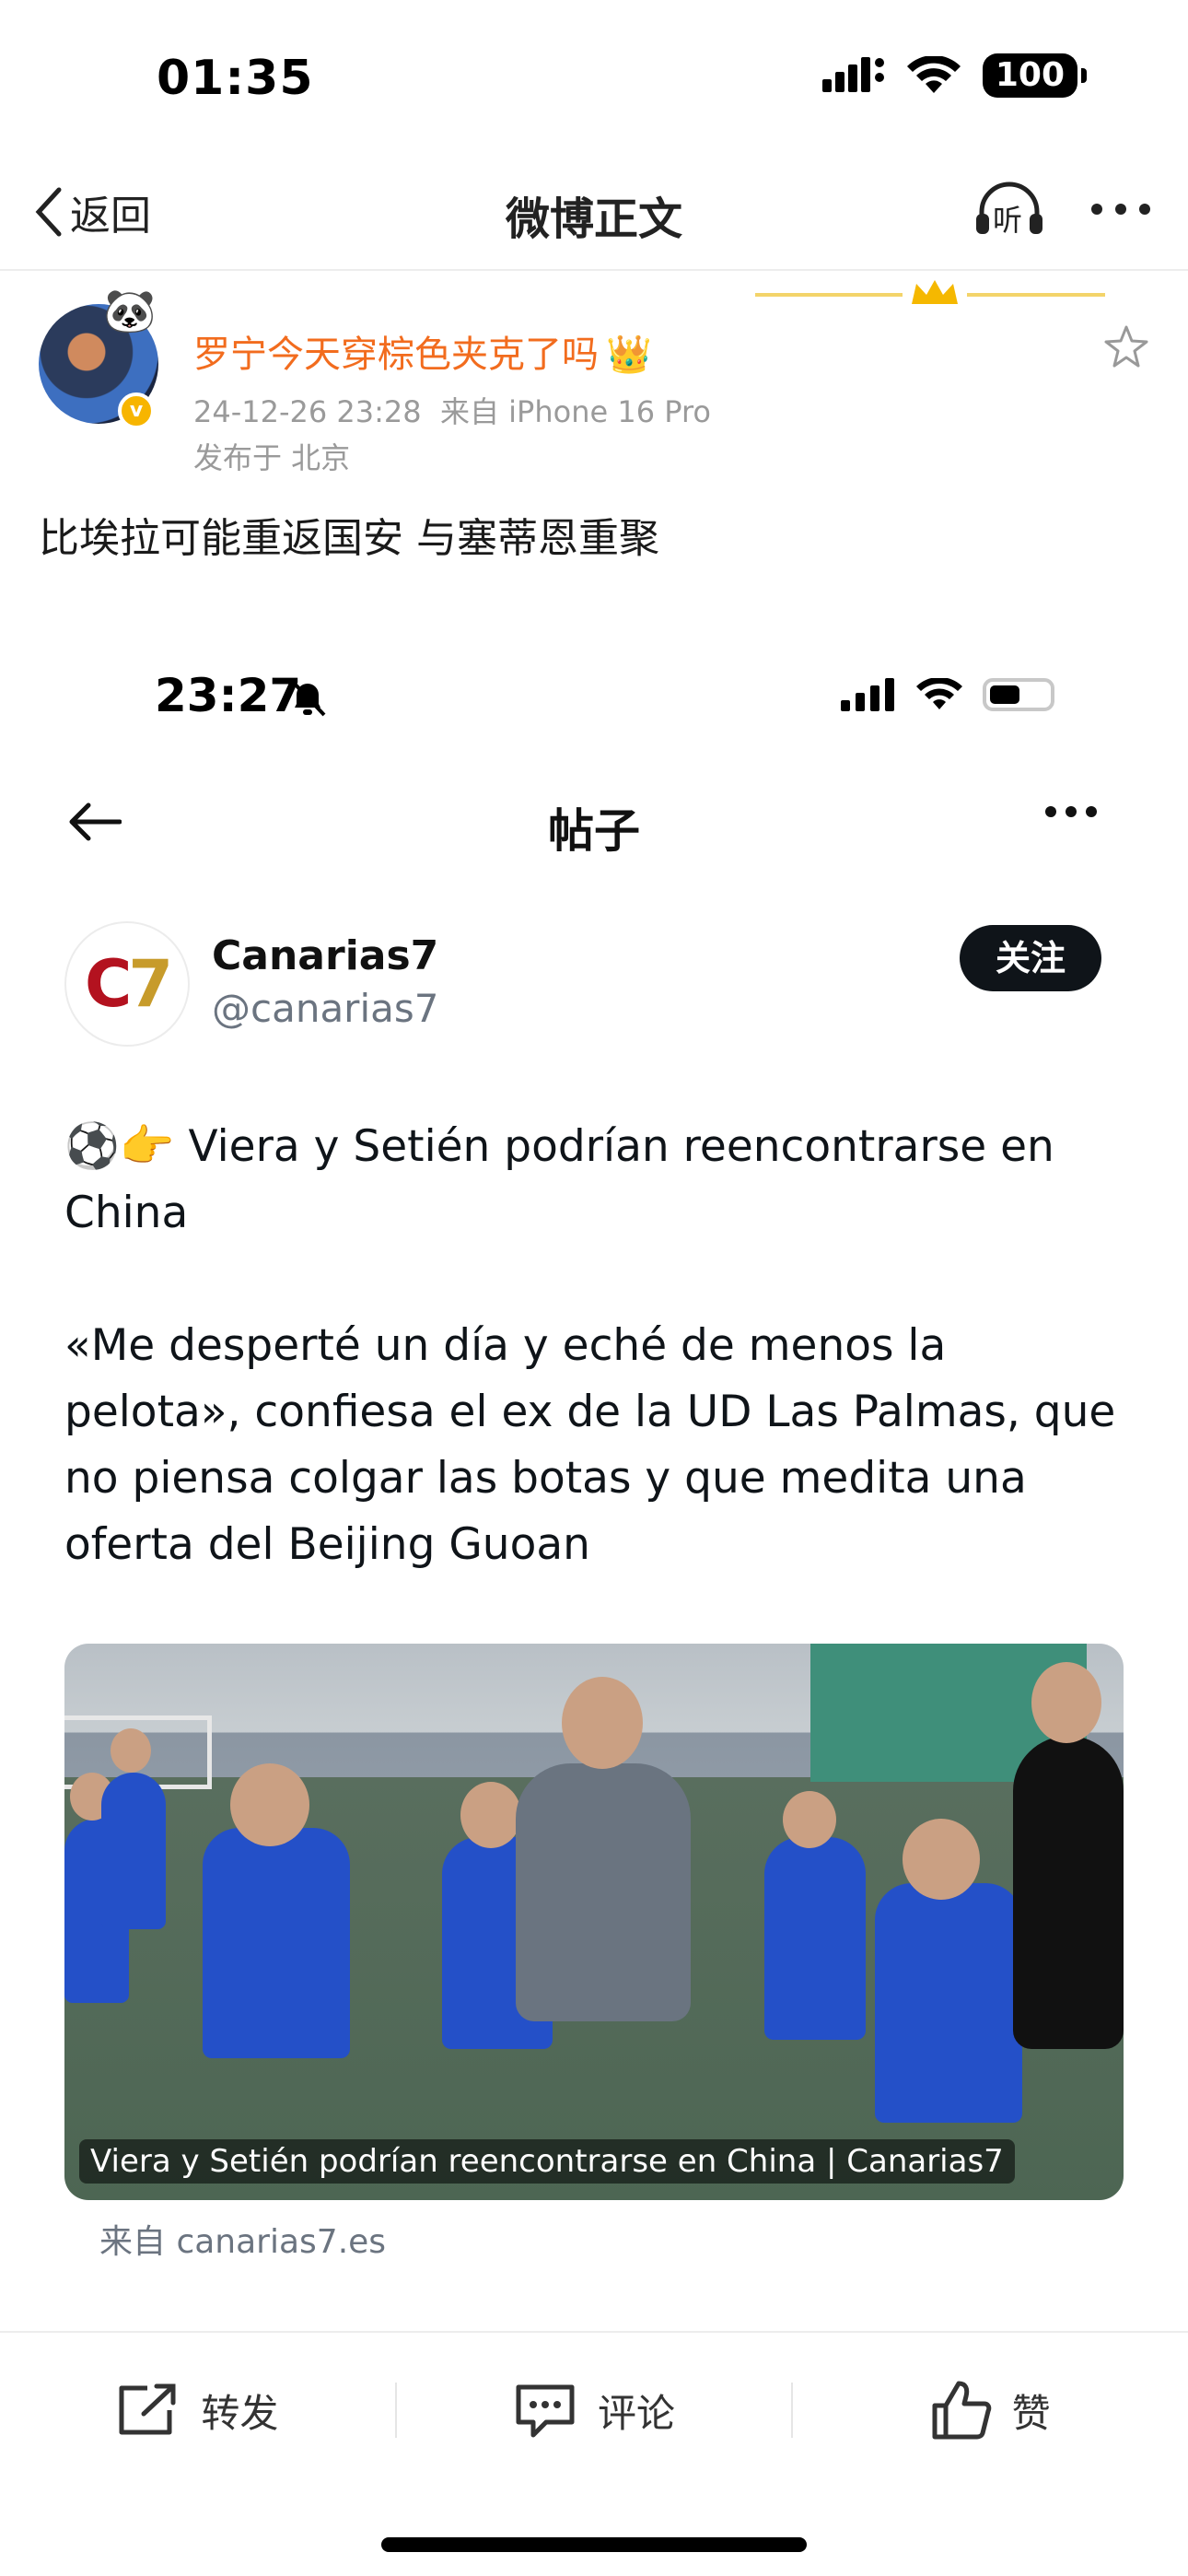  I want to click on canarias7-logo: C7, so click(127, 984).